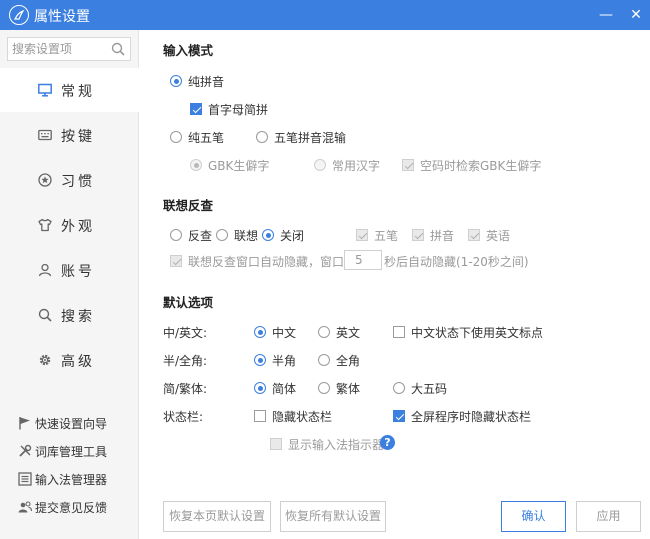 Image resolution: width=650 pixels, height=539 pixels. I want to click on option-label: 全角, so click(348, 361).